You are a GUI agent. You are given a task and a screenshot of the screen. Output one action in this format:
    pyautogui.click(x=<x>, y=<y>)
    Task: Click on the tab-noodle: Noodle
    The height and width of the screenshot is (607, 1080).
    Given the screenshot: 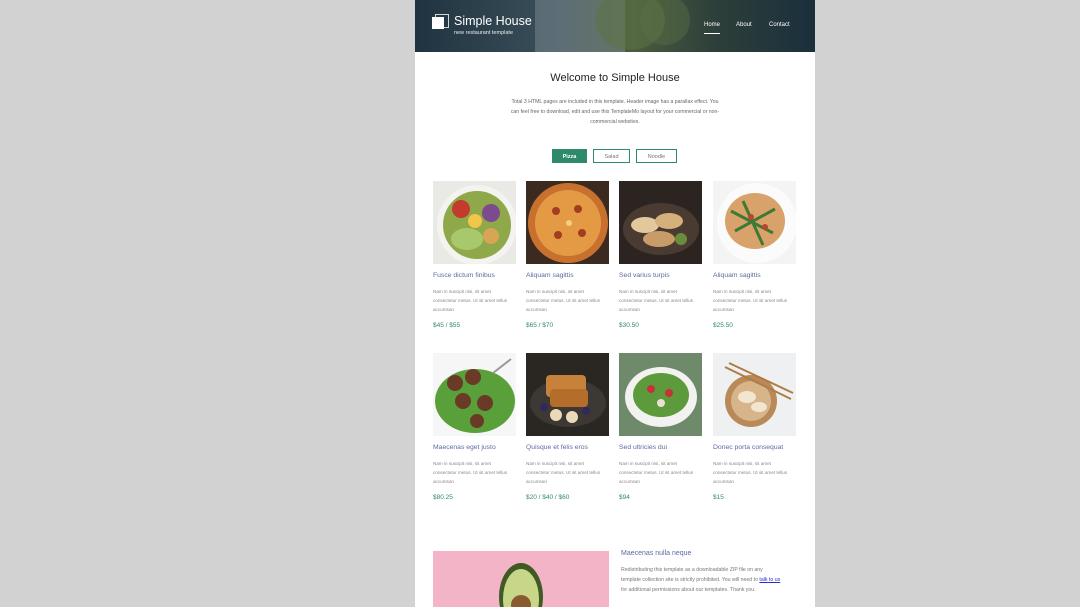 What is the action you would take?
    pyautogui.click(x=656, y=156)
    